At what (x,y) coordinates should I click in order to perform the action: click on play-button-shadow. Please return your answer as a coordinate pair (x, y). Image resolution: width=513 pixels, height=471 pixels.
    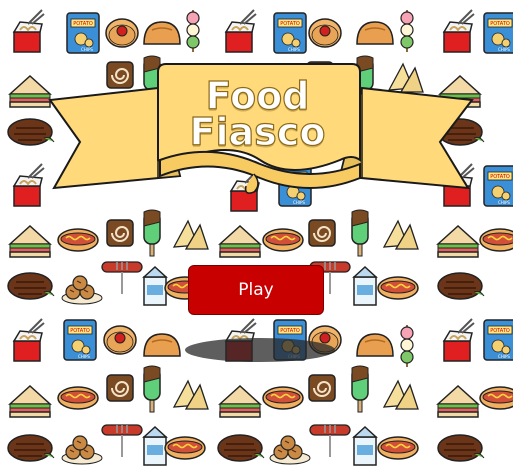
    Looking at the image, I should click on (260, 350).